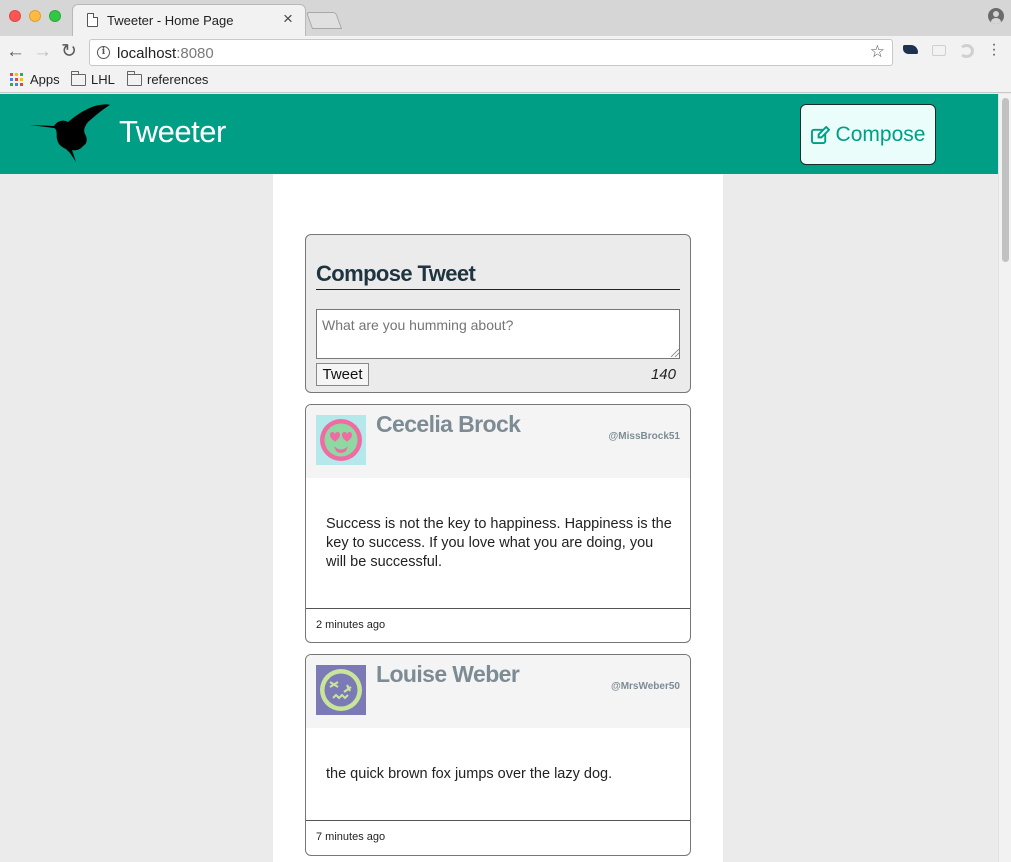 Image resolution: width=1011 pixels, height=862 pixels. What do you see at coordinates (498, 691) in the screenshot?
I see `tweet-header: Louise Weber @MrsWeber50` at bounding box center [498, 691].